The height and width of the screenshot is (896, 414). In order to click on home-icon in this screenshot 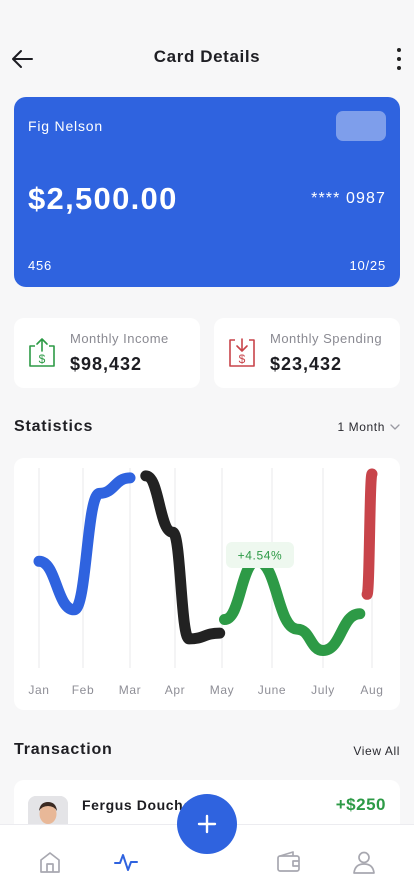, I will do `click(50, 862)`.